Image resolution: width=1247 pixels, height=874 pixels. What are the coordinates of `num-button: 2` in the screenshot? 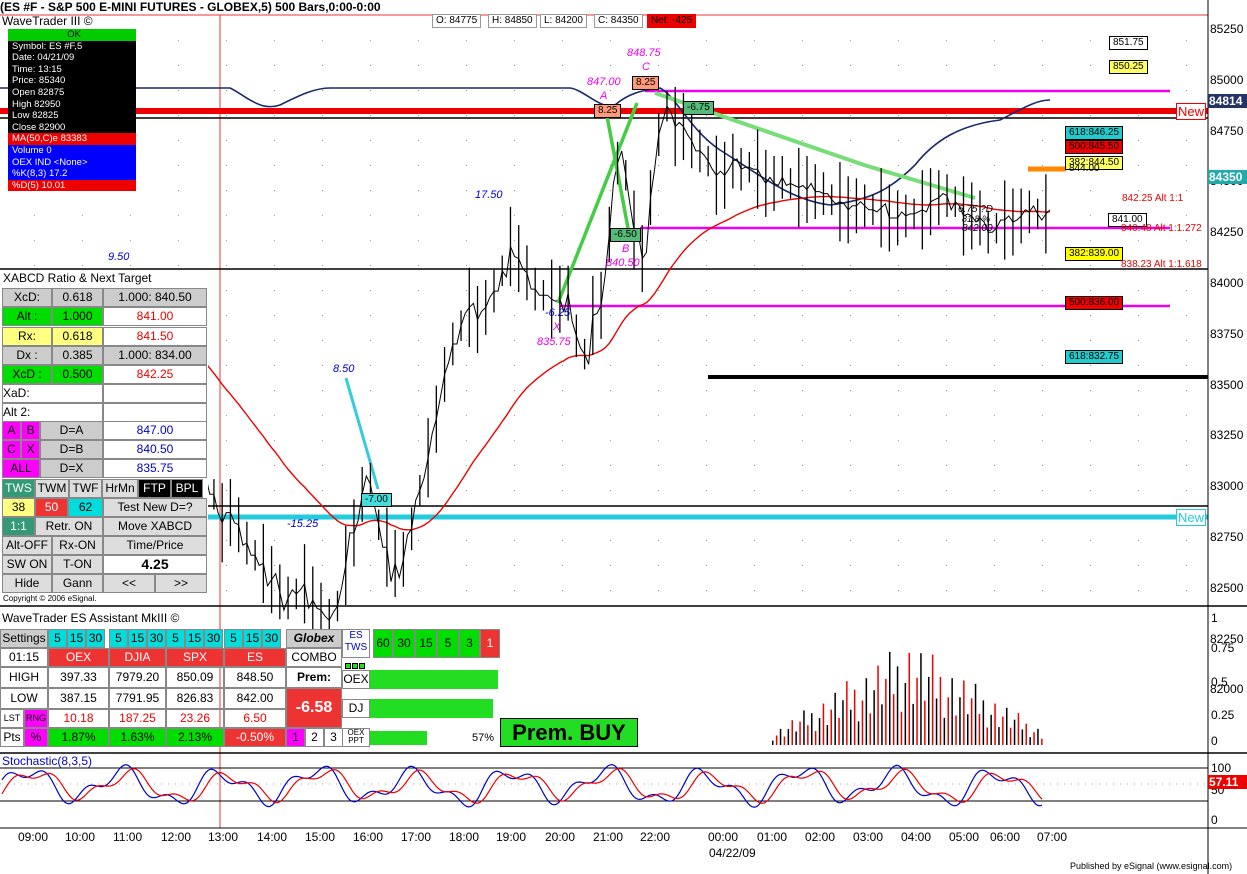 It's located at (314, 737).